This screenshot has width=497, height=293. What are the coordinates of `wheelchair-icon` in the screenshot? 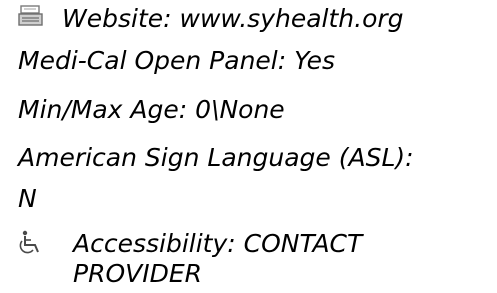 It's located at (29, 242).